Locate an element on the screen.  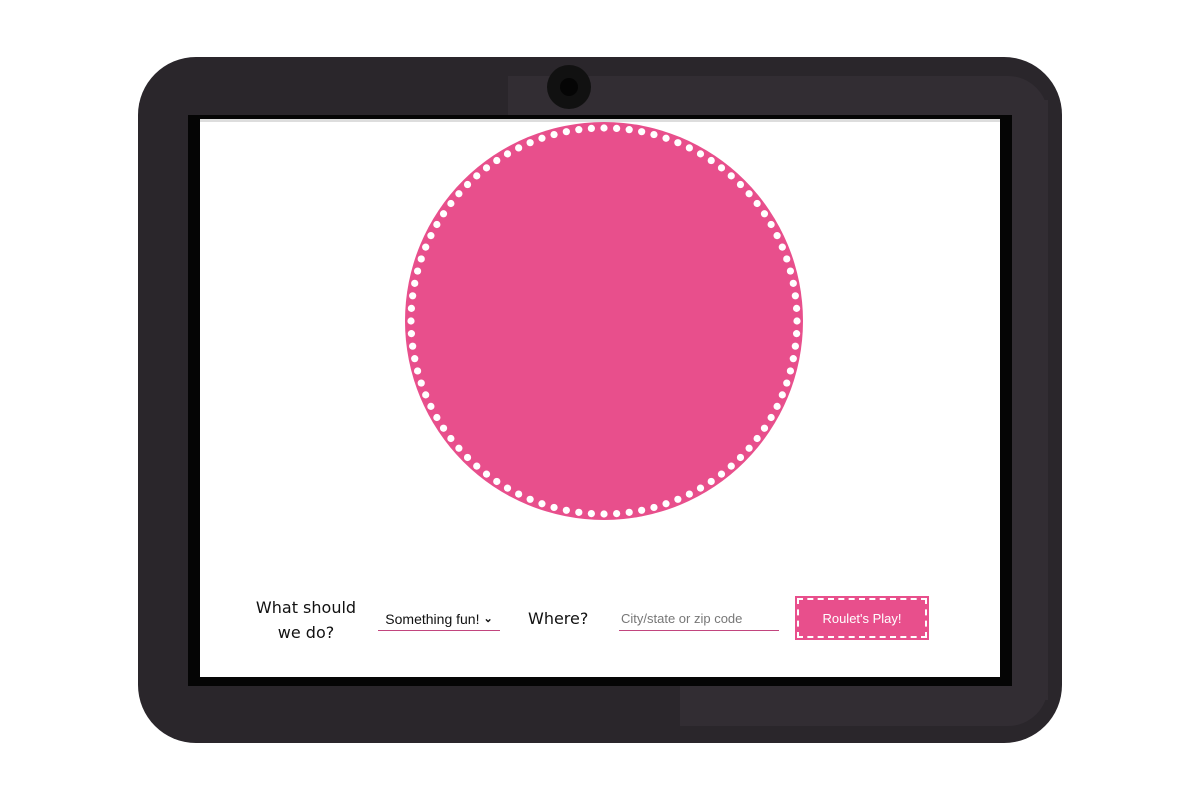
activity-select: Something fun! ⌄ is located at coordinates (439, 619).